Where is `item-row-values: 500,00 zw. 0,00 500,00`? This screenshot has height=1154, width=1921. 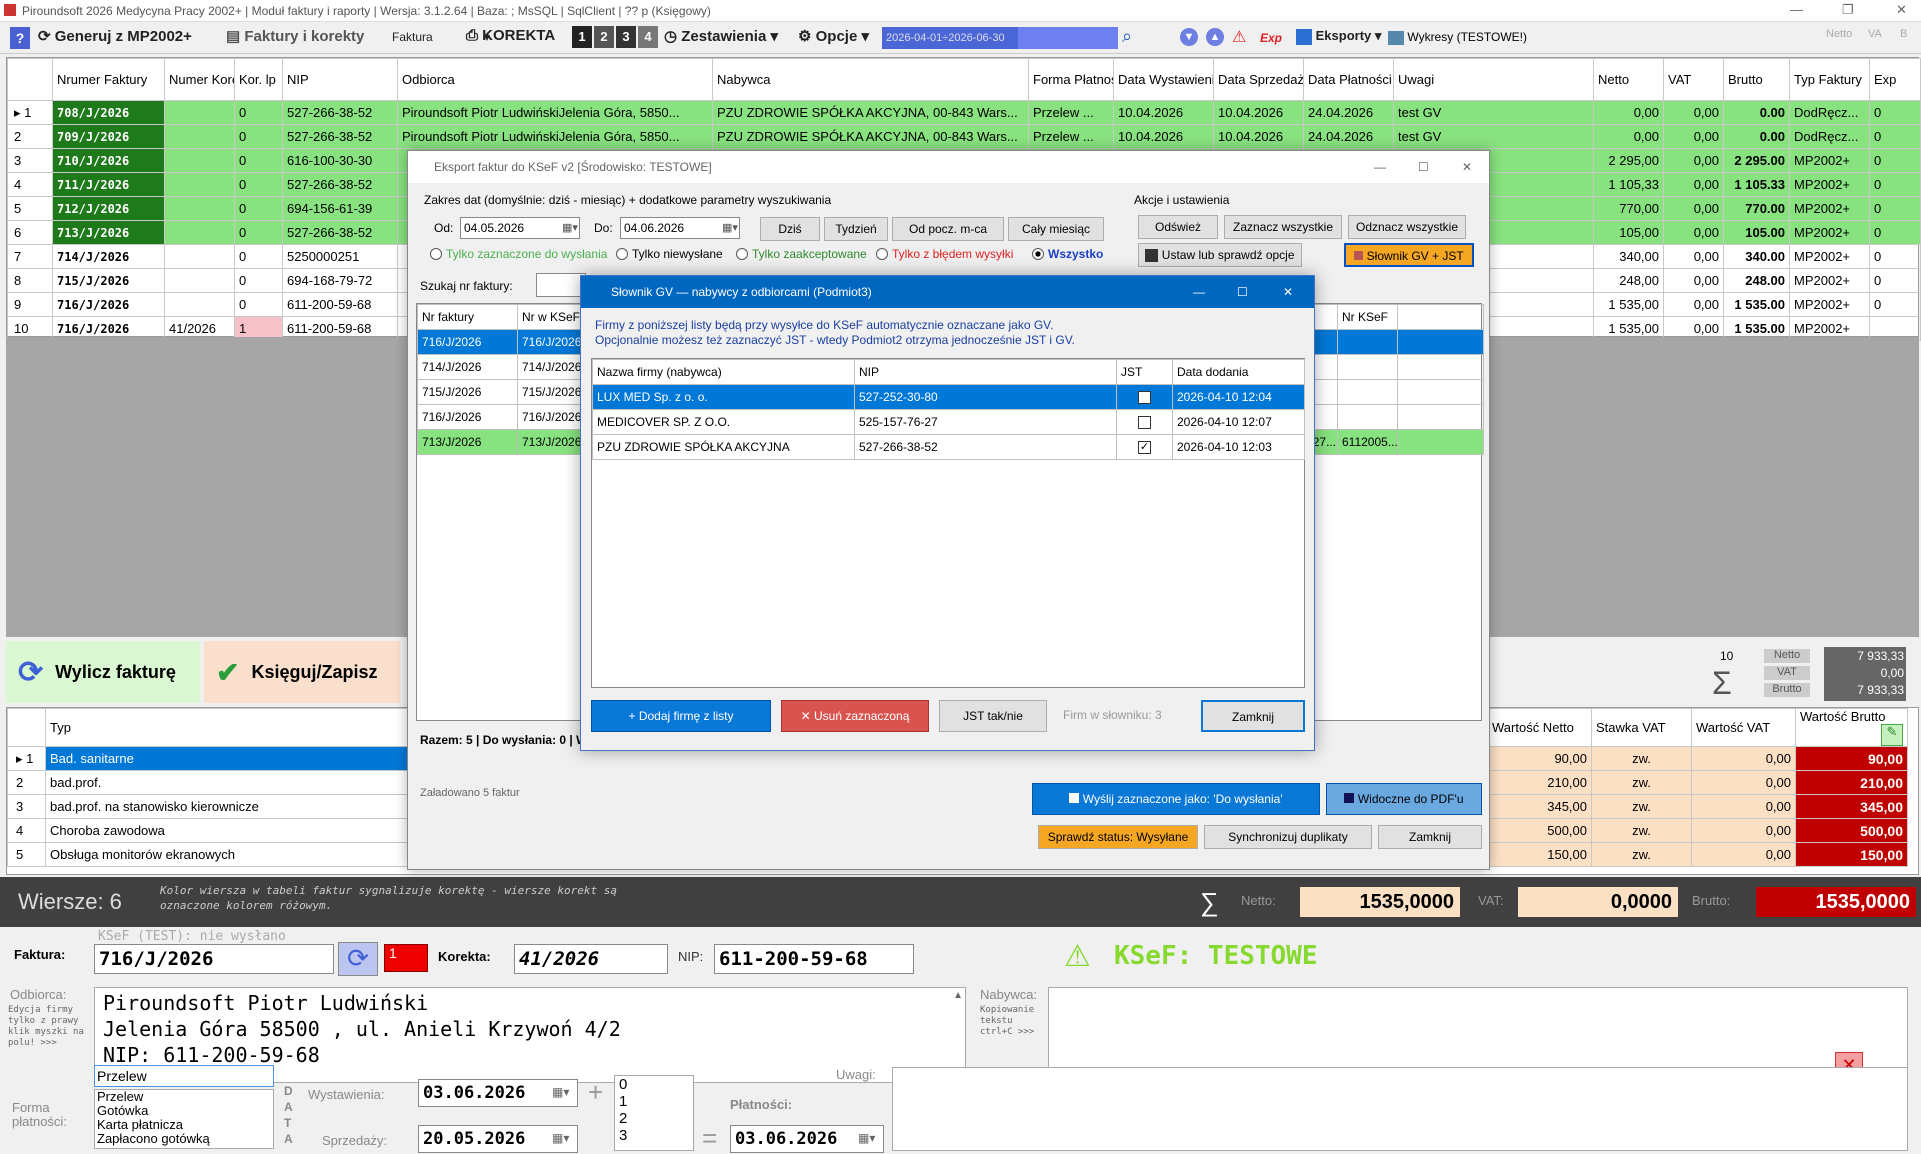 item-row-values: 500,00 zw. 0,00 500,00 is located at coordinates (1697, 830).